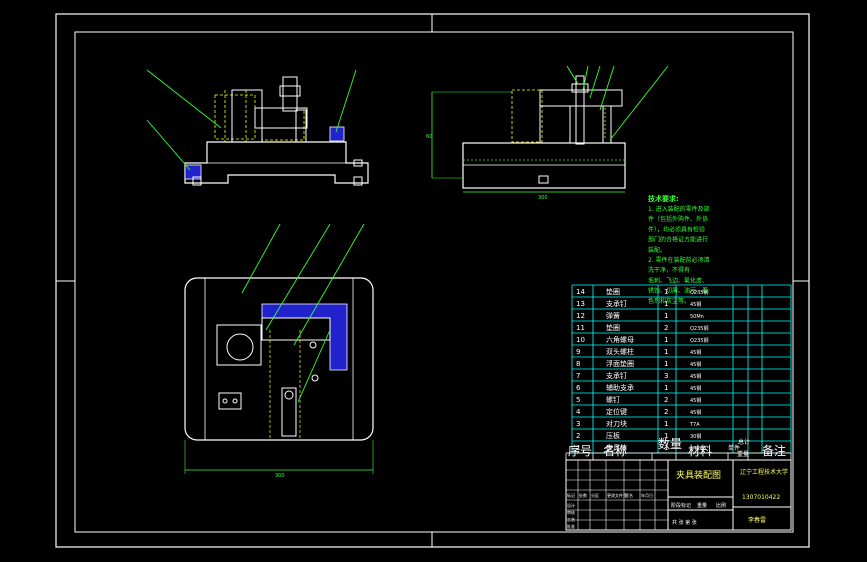 This screenshot has height=562, width=867. I want to click on bom-header-no: 序号, so click(580, 450).